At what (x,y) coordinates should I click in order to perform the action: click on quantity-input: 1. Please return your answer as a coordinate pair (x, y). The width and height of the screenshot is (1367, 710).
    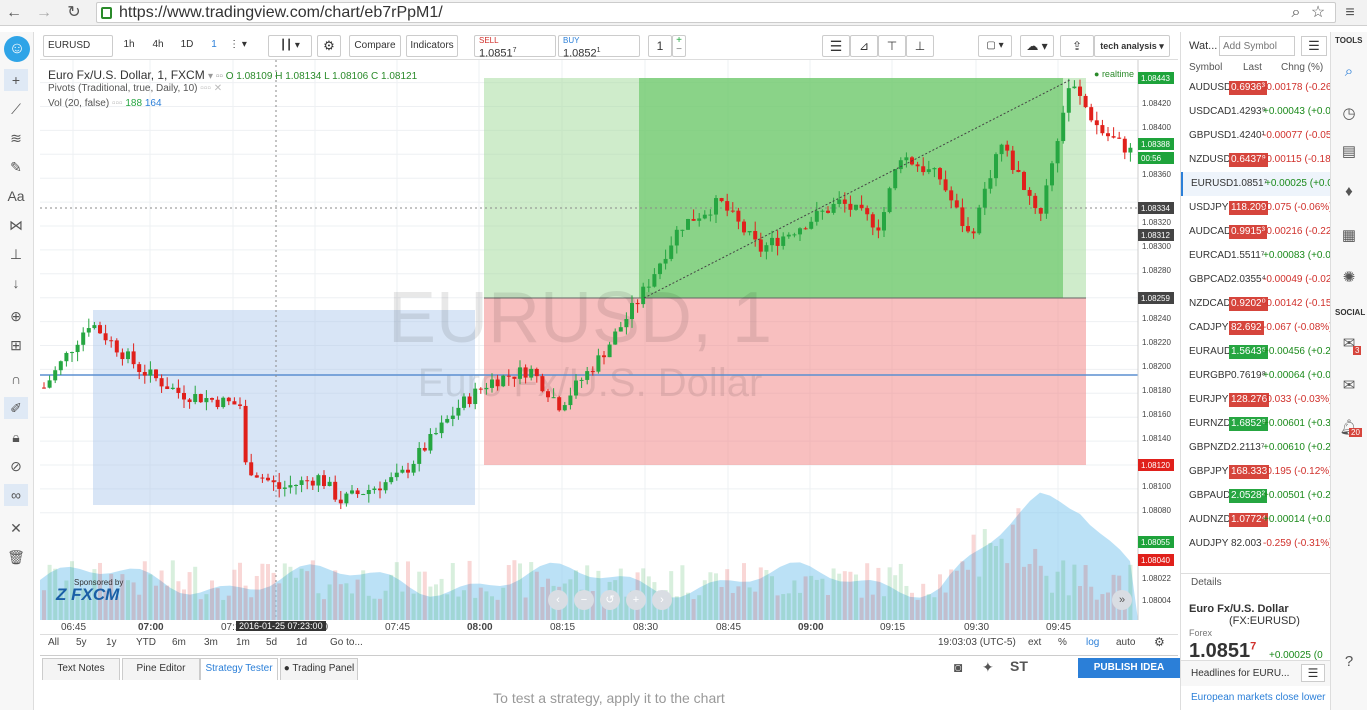
    Looking at the image, I should click on (660, 46).